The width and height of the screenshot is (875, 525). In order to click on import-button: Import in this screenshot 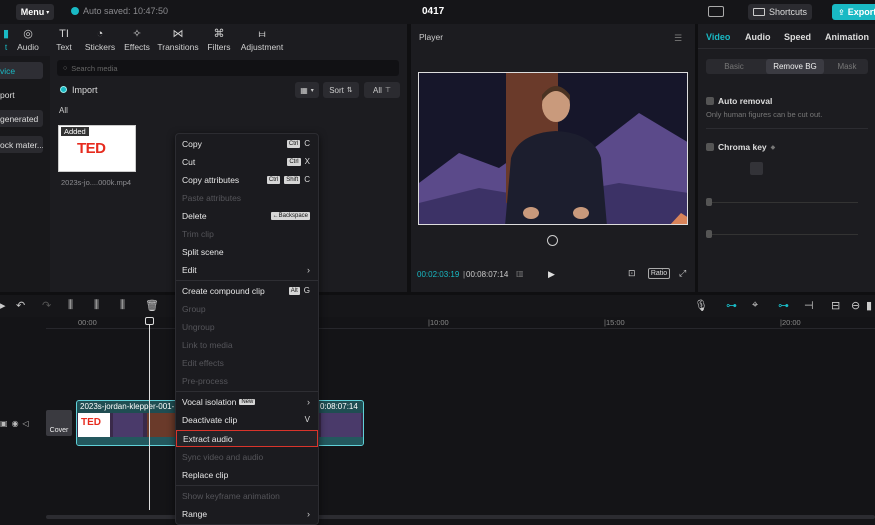, I will do `click(85, 89)`.